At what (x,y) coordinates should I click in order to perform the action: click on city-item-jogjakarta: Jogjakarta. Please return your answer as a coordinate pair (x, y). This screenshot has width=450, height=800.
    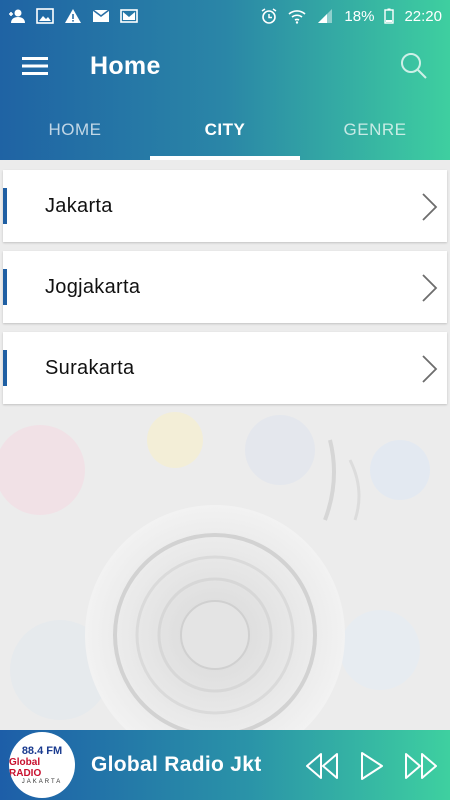
    Looking at the image, I should click on (225, 287).